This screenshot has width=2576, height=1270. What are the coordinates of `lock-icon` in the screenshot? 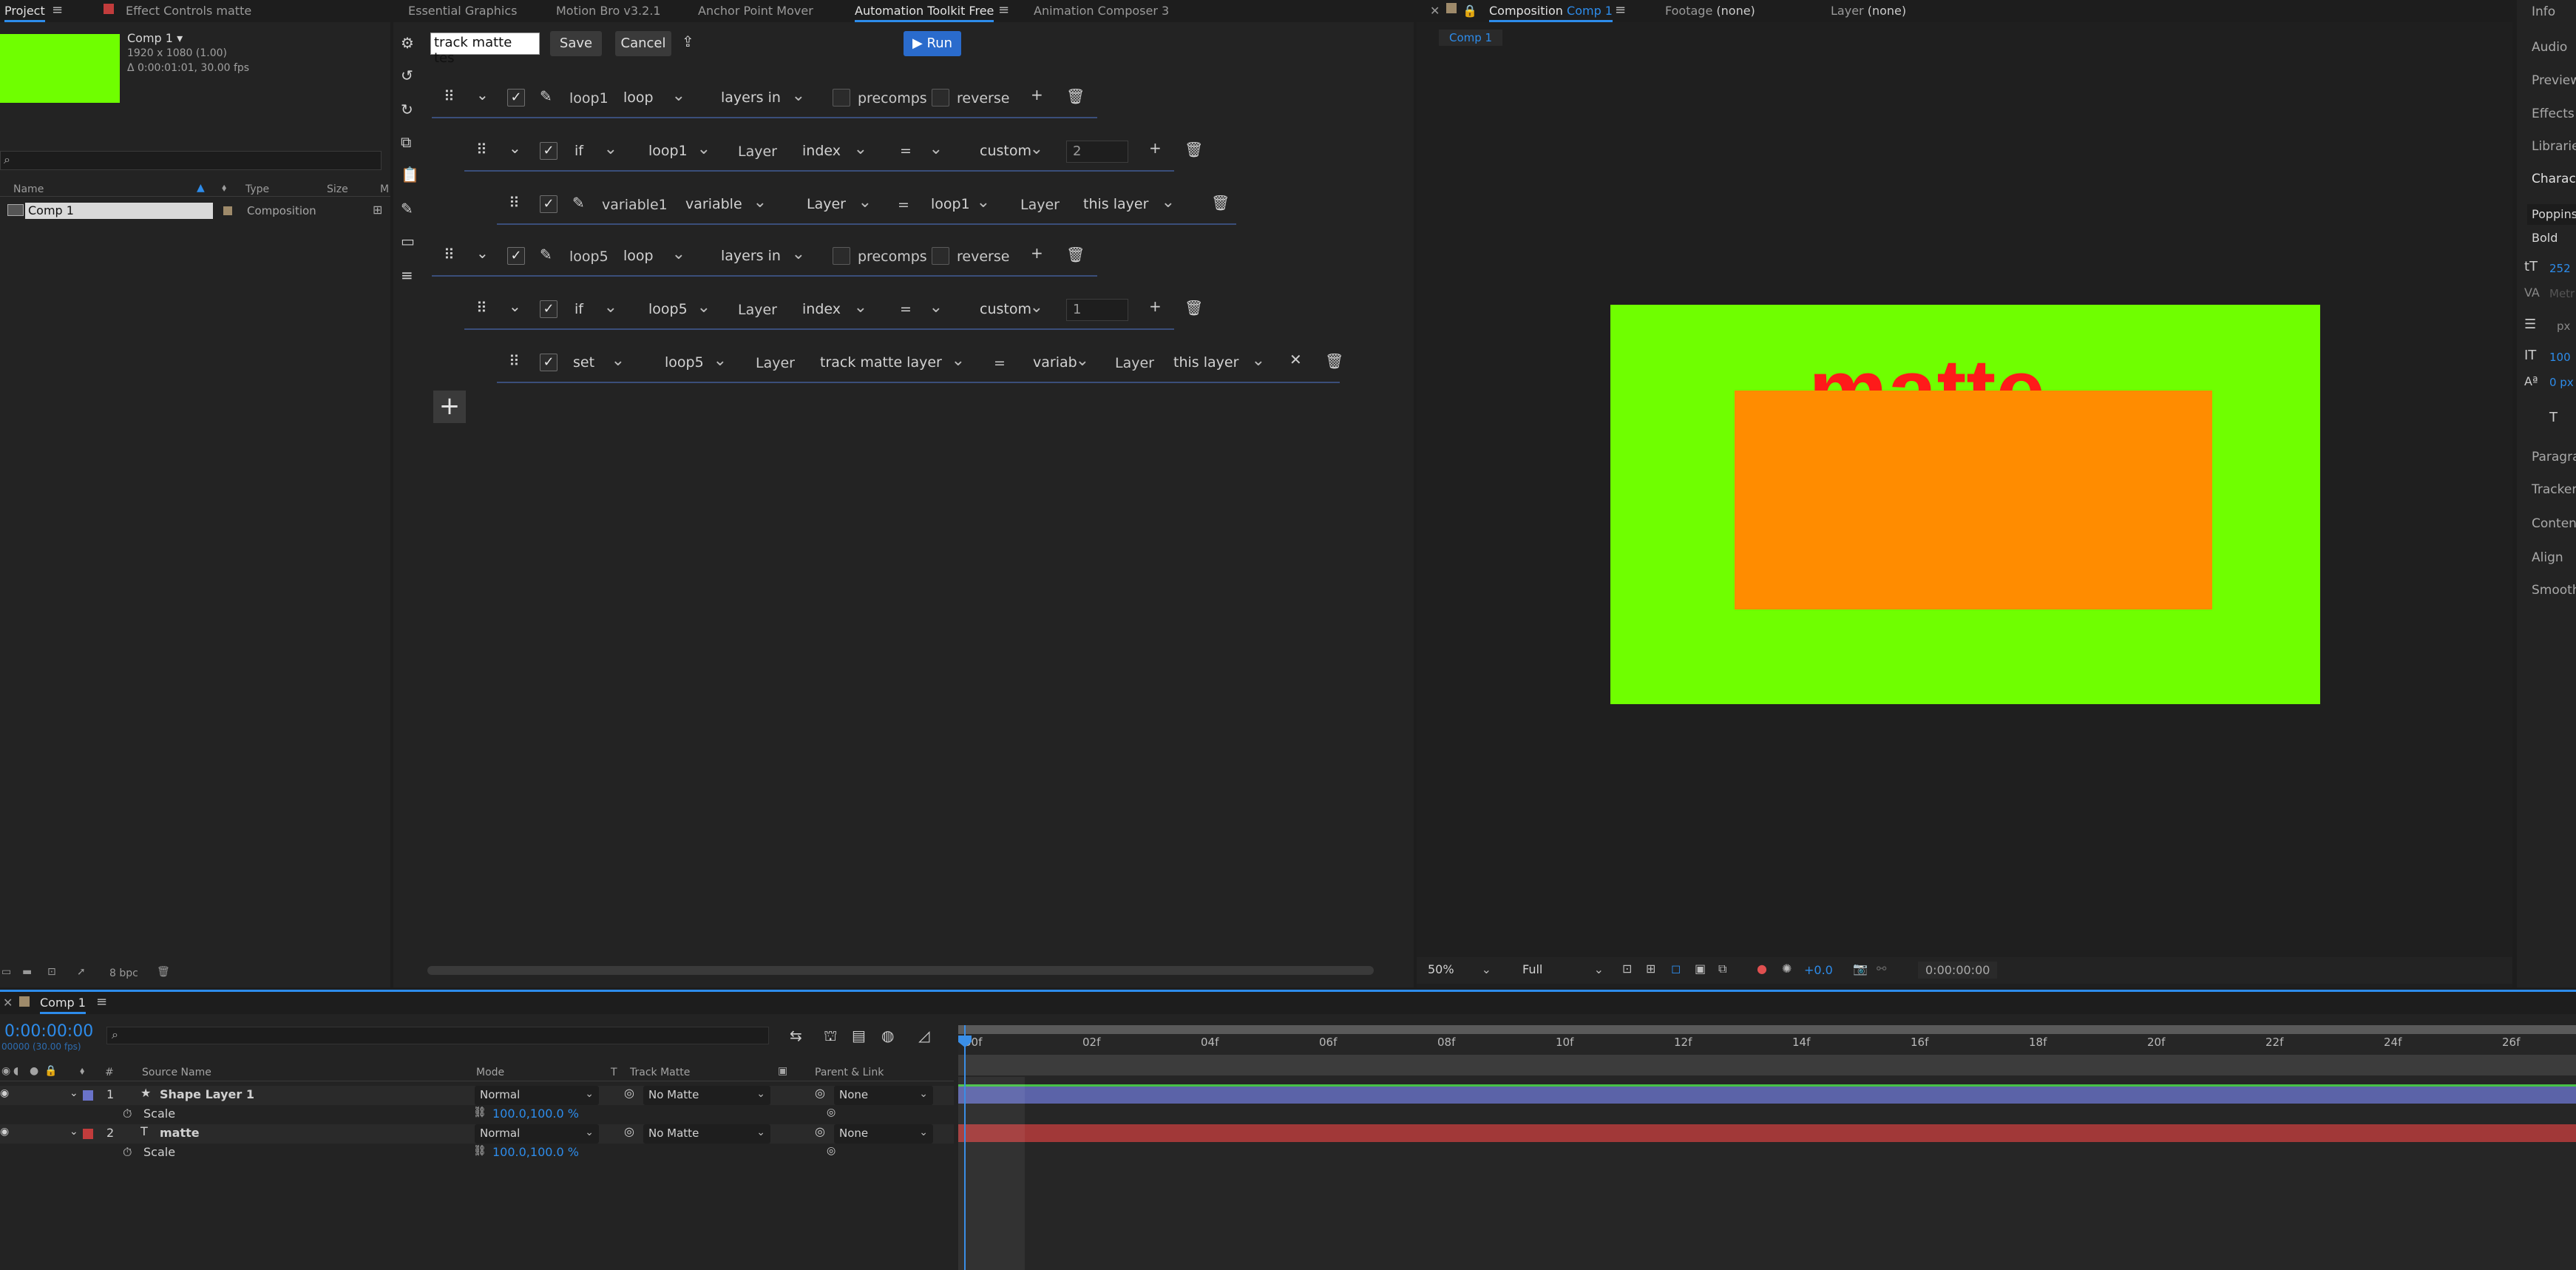 It's located at (1451, 8).